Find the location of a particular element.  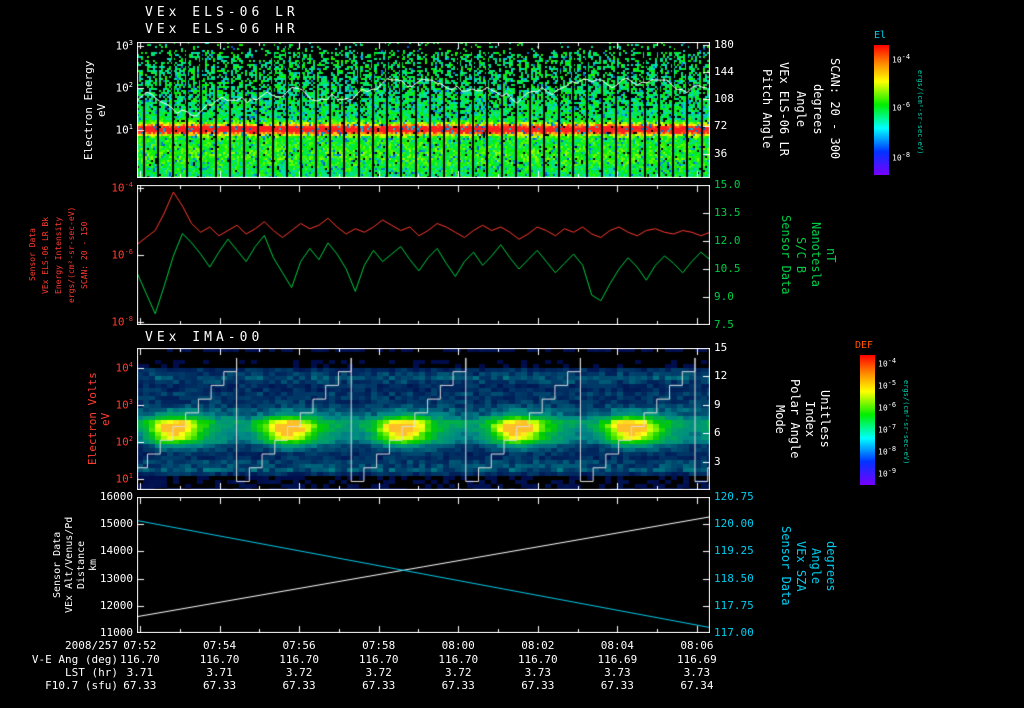

right-axis-tick-label: 117.75 is located at coordinates (734, 605).